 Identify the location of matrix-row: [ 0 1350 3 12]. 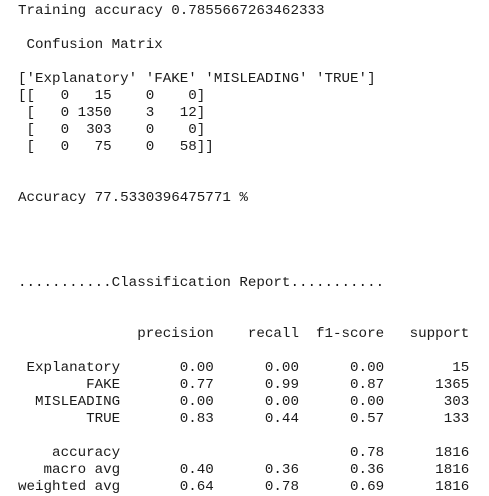
(112, 113).